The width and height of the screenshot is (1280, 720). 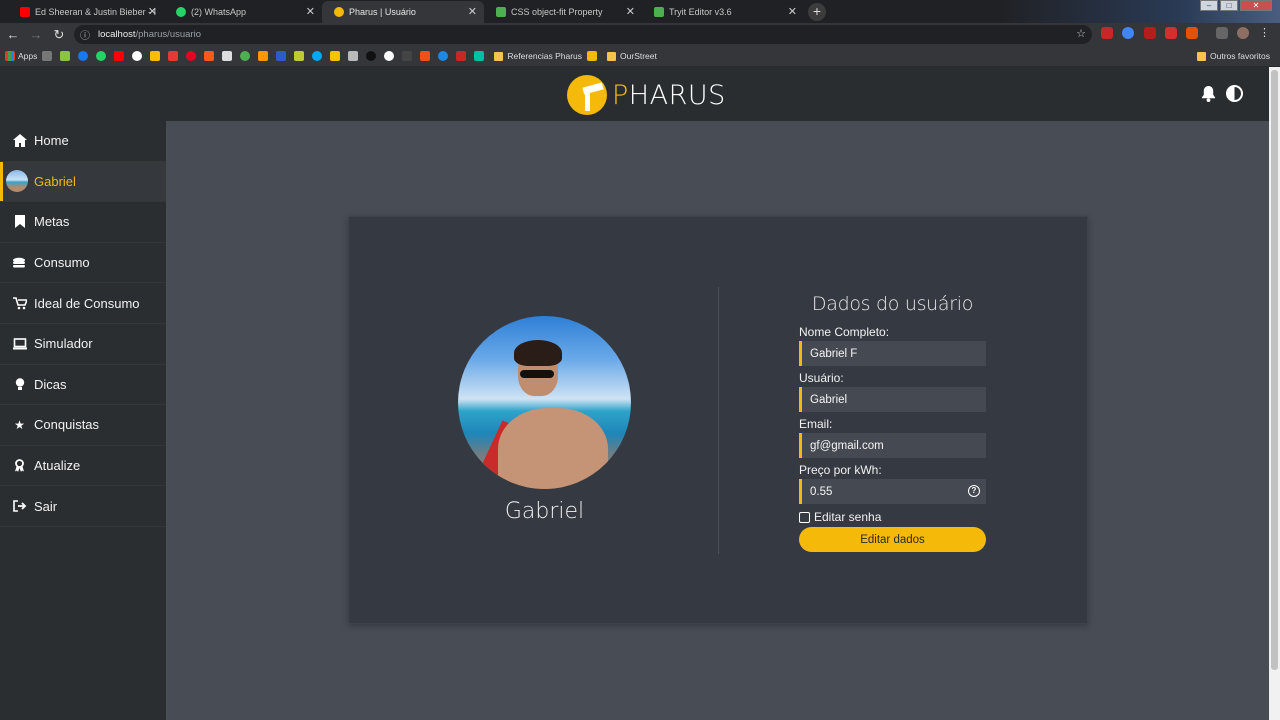 I want to click on profile-avatar-icon, so click(x=1243, y=33).